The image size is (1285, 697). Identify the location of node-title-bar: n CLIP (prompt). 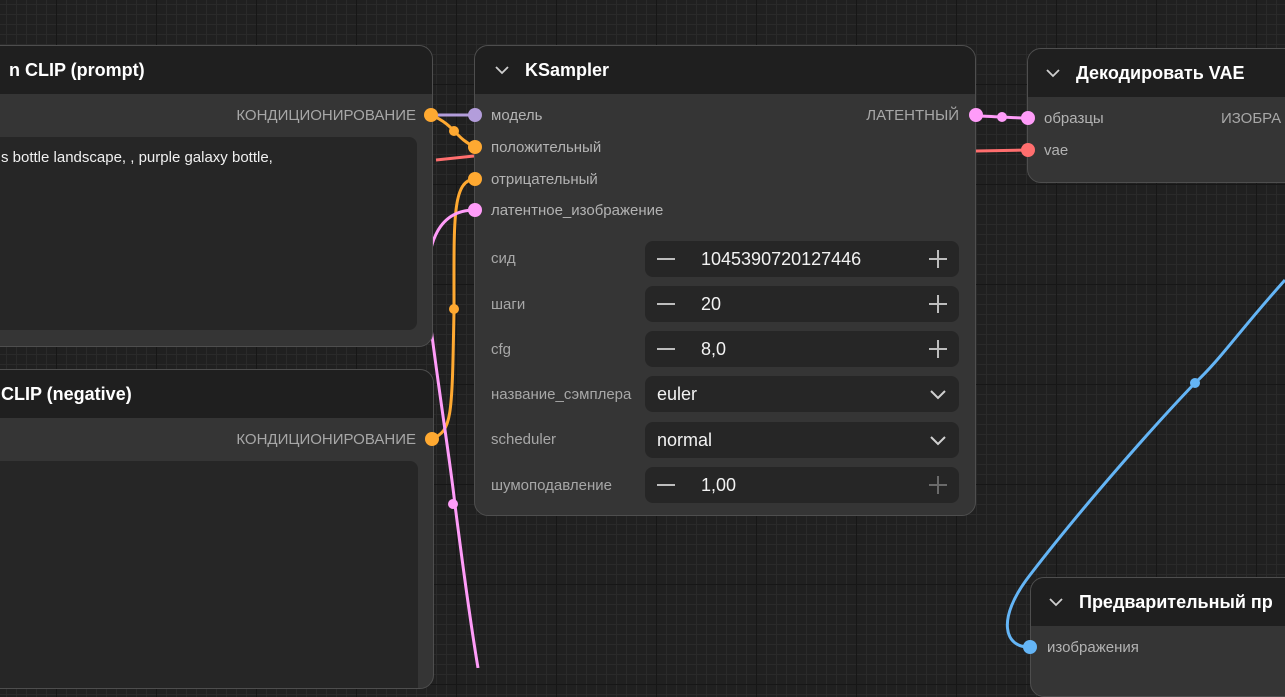
(216, 70).